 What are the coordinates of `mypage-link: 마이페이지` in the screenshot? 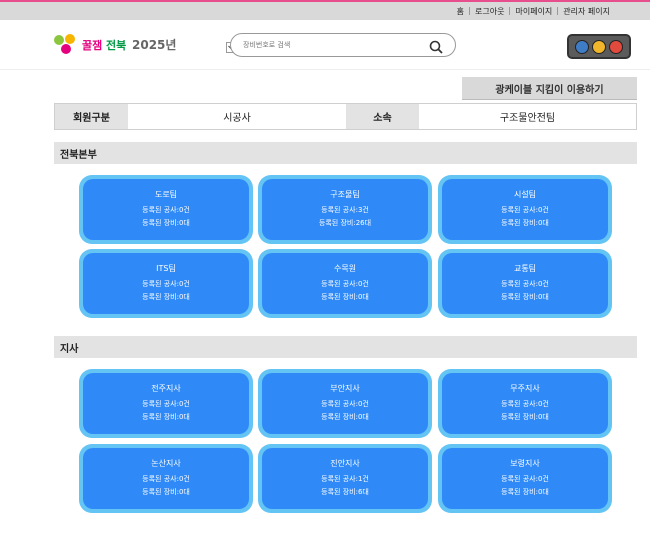 It's located at (533, 11).